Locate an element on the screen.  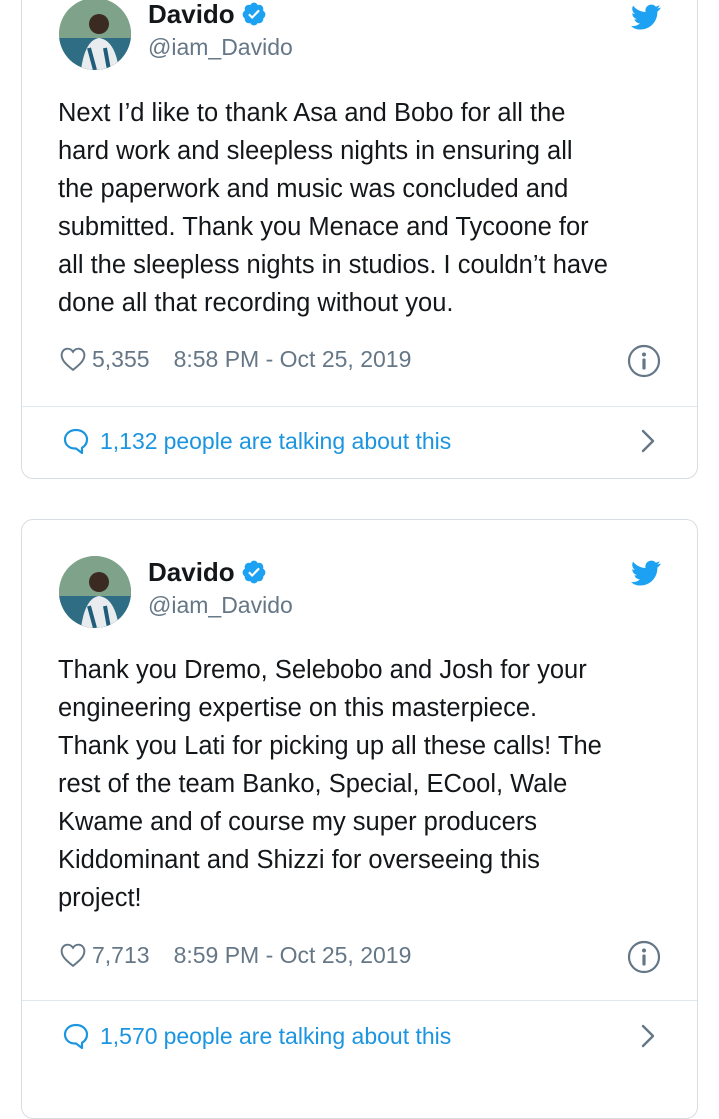
talking-count: 1,570 is located at coordinates (129, 1036).